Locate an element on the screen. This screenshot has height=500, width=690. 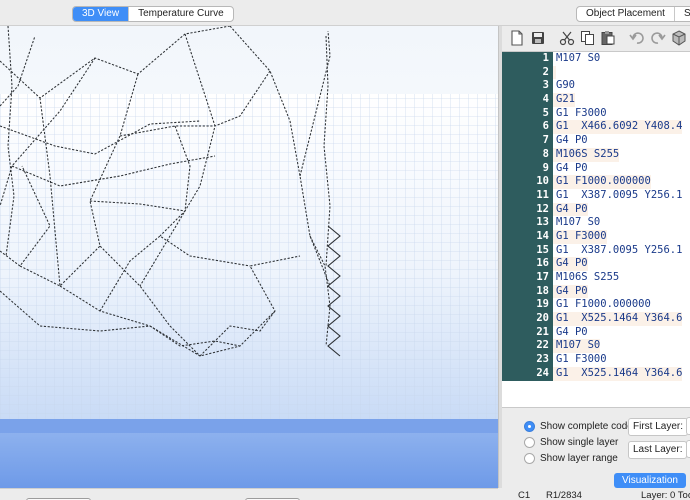
last-layer-label: Last Layer: is located at coordinates (658, 450).